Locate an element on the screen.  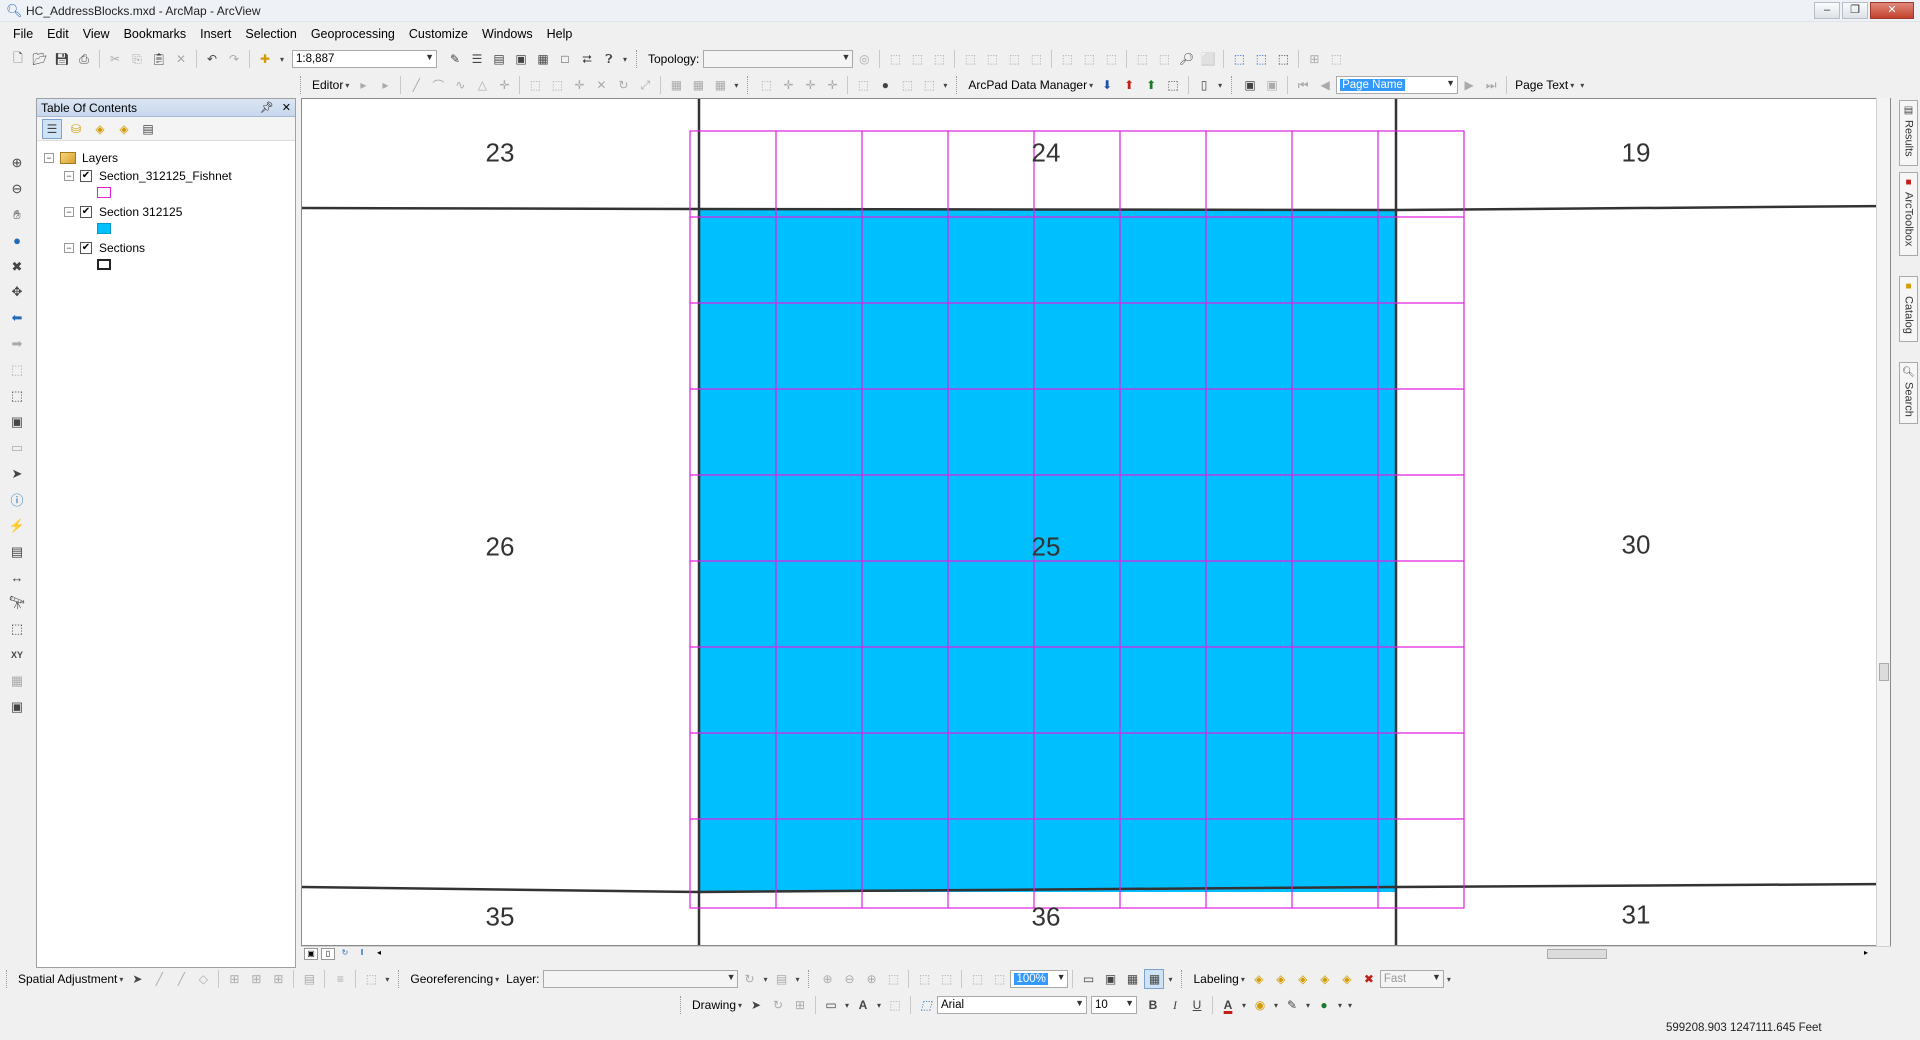
cyan-fill-symbol is located at coordinates (104, 228).